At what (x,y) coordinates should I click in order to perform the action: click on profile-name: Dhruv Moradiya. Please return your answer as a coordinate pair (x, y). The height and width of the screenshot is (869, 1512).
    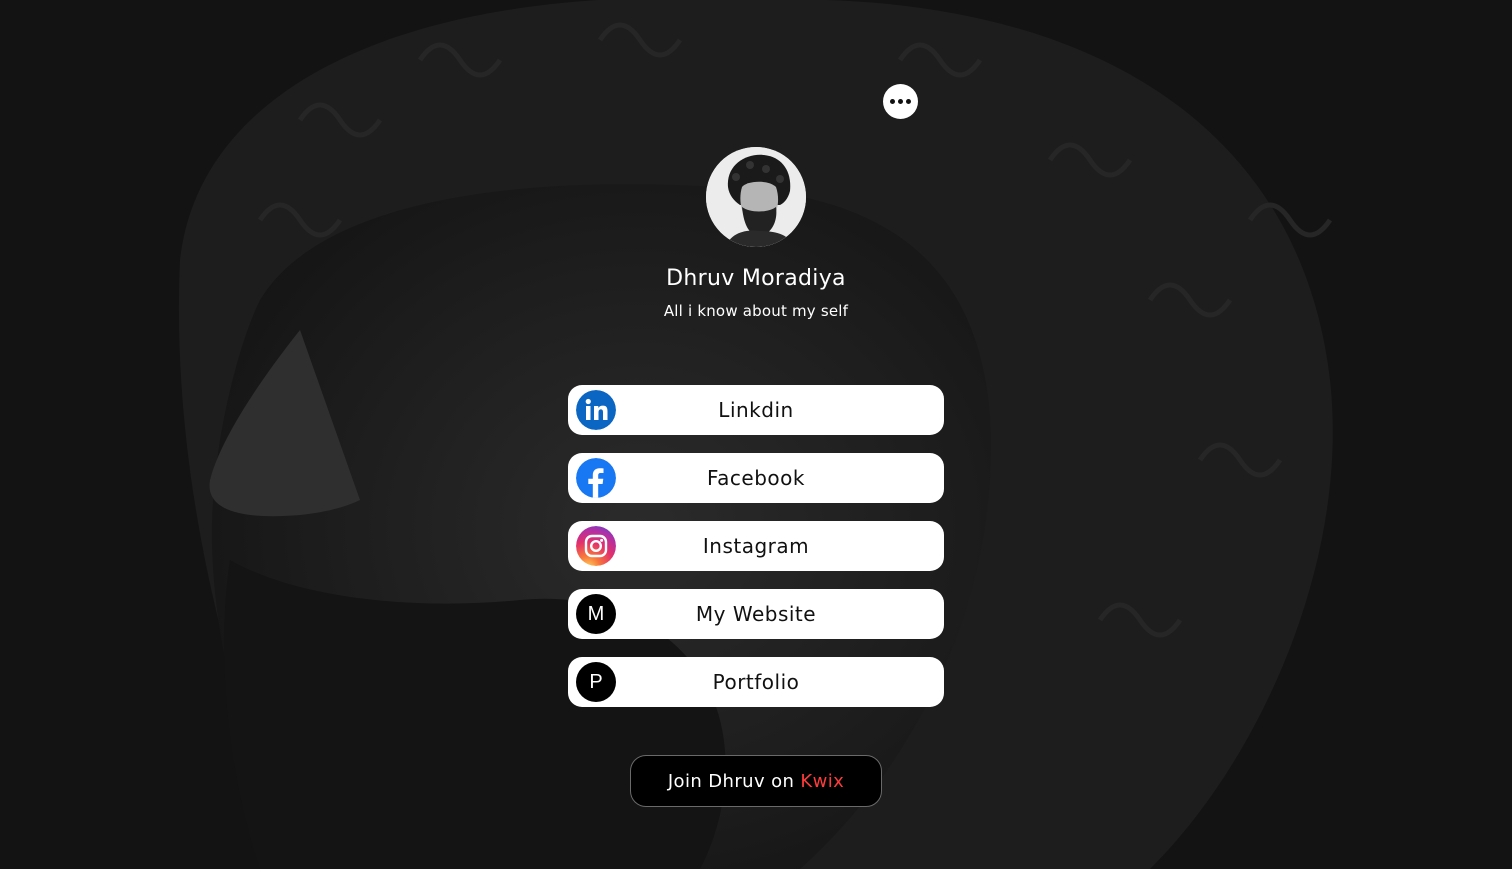
    Looking at the image, I should click on (756, 278).